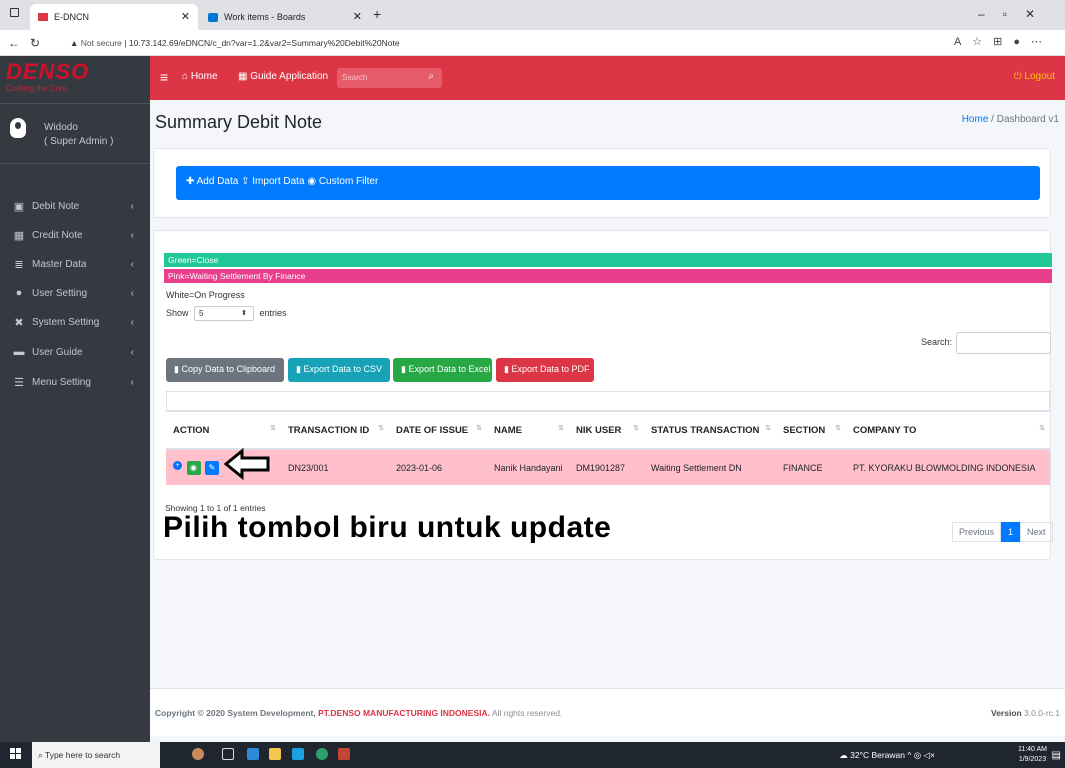 This screenshot has width=1065, height=768. Describe the element at coordinates (442, 370) in the screenshot. I see `export-excel-button: ▮ Export Data to Excel` at that location.